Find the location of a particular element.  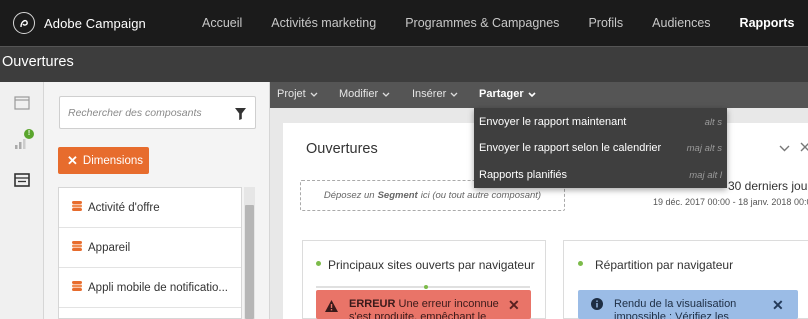

menu-inserer-label: Insérer is located at coordinates (429, 94).